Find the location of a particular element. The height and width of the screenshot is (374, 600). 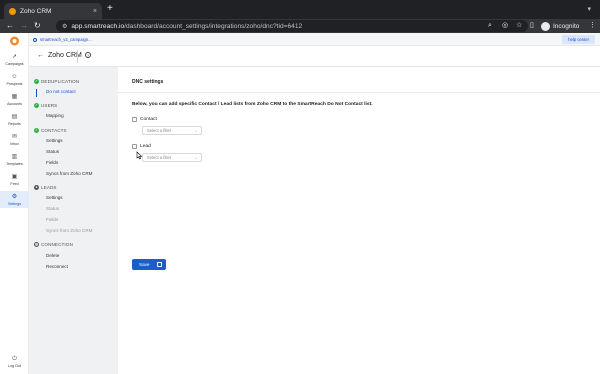

rail-item-campaigns: ➚ Campaigns is located at coordinates (14, 59).